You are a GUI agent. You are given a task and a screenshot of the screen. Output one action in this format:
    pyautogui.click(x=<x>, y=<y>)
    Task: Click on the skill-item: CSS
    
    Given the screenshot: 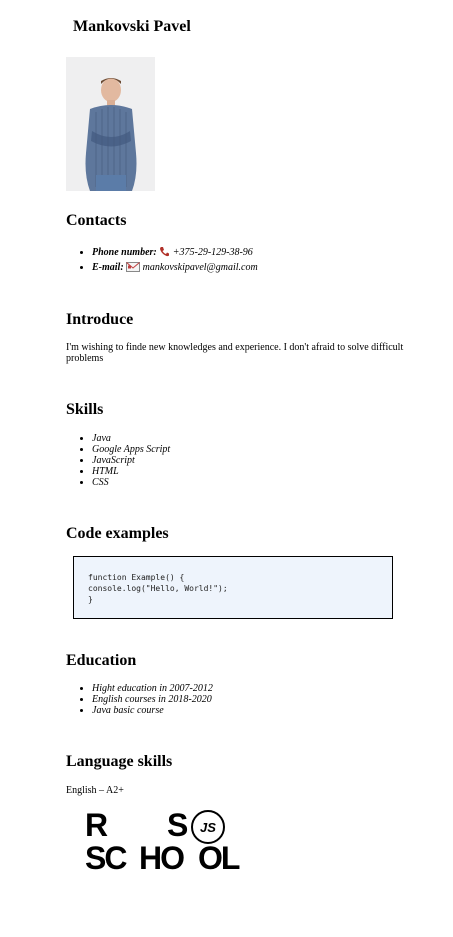 What is the action you would take?
    pyautogui.click(x=131, y=482)
    